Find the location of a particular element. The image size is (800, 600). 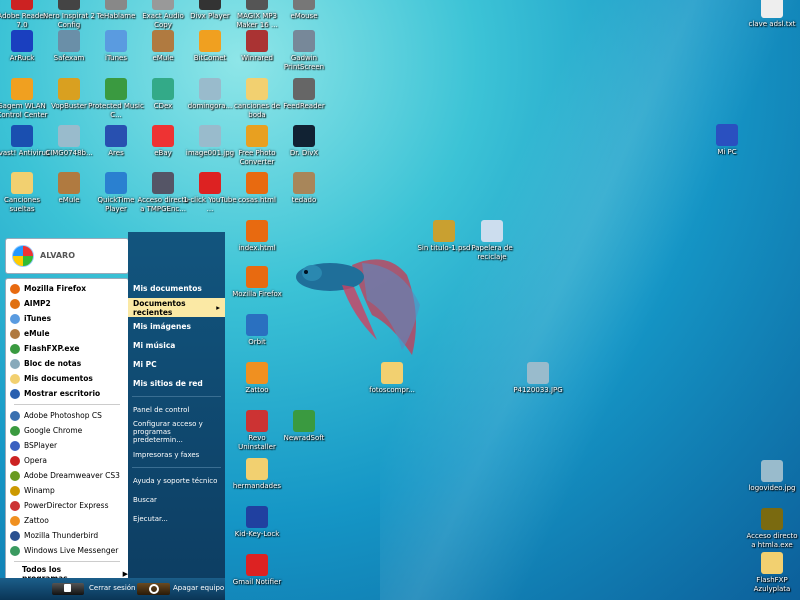

emule-icon is located at coordinates (163, 41).